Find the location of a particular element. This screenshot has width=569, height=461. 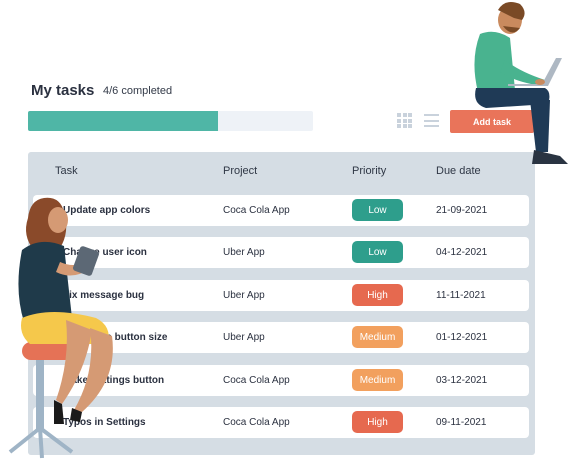

man-with-laptop-illustration is located at coordinates (521, 83).